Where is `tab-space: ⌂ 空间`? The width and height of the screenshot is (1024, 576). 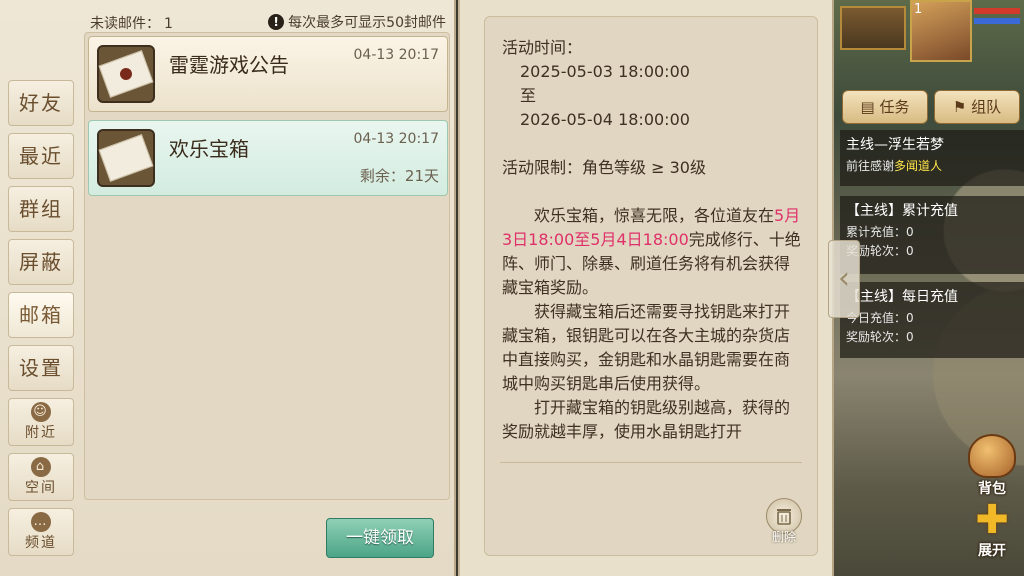
tab-space: ⌂ 空间 is located at coordinates (41, 477).